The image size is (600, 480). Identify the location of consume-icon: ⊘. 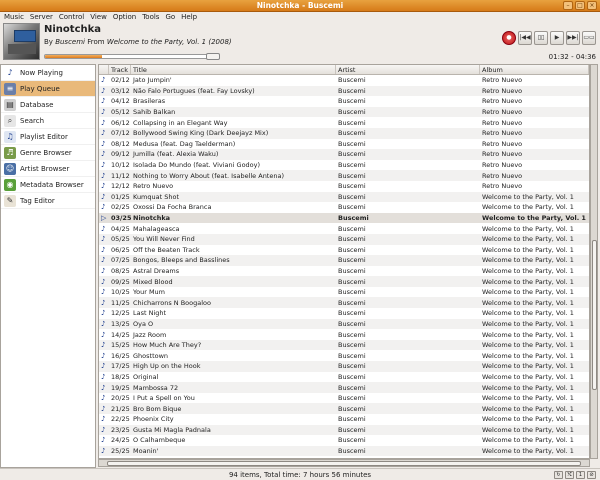
(591, 475).